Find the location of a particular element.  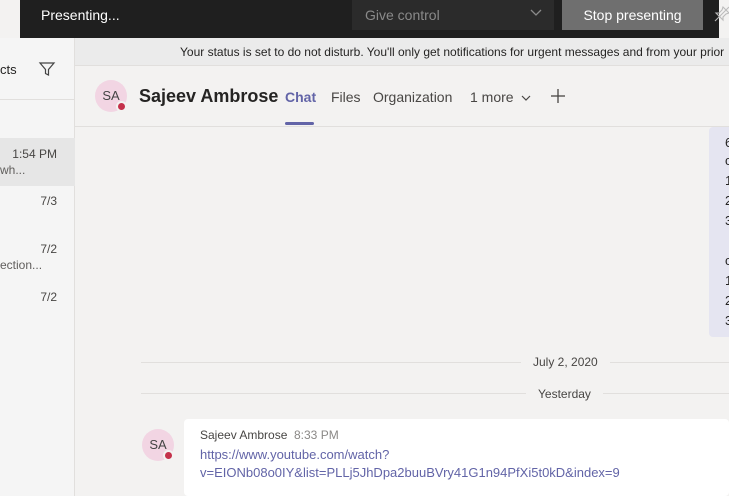

date-divider-label: Yesterday is located at coordinates (564, 394).